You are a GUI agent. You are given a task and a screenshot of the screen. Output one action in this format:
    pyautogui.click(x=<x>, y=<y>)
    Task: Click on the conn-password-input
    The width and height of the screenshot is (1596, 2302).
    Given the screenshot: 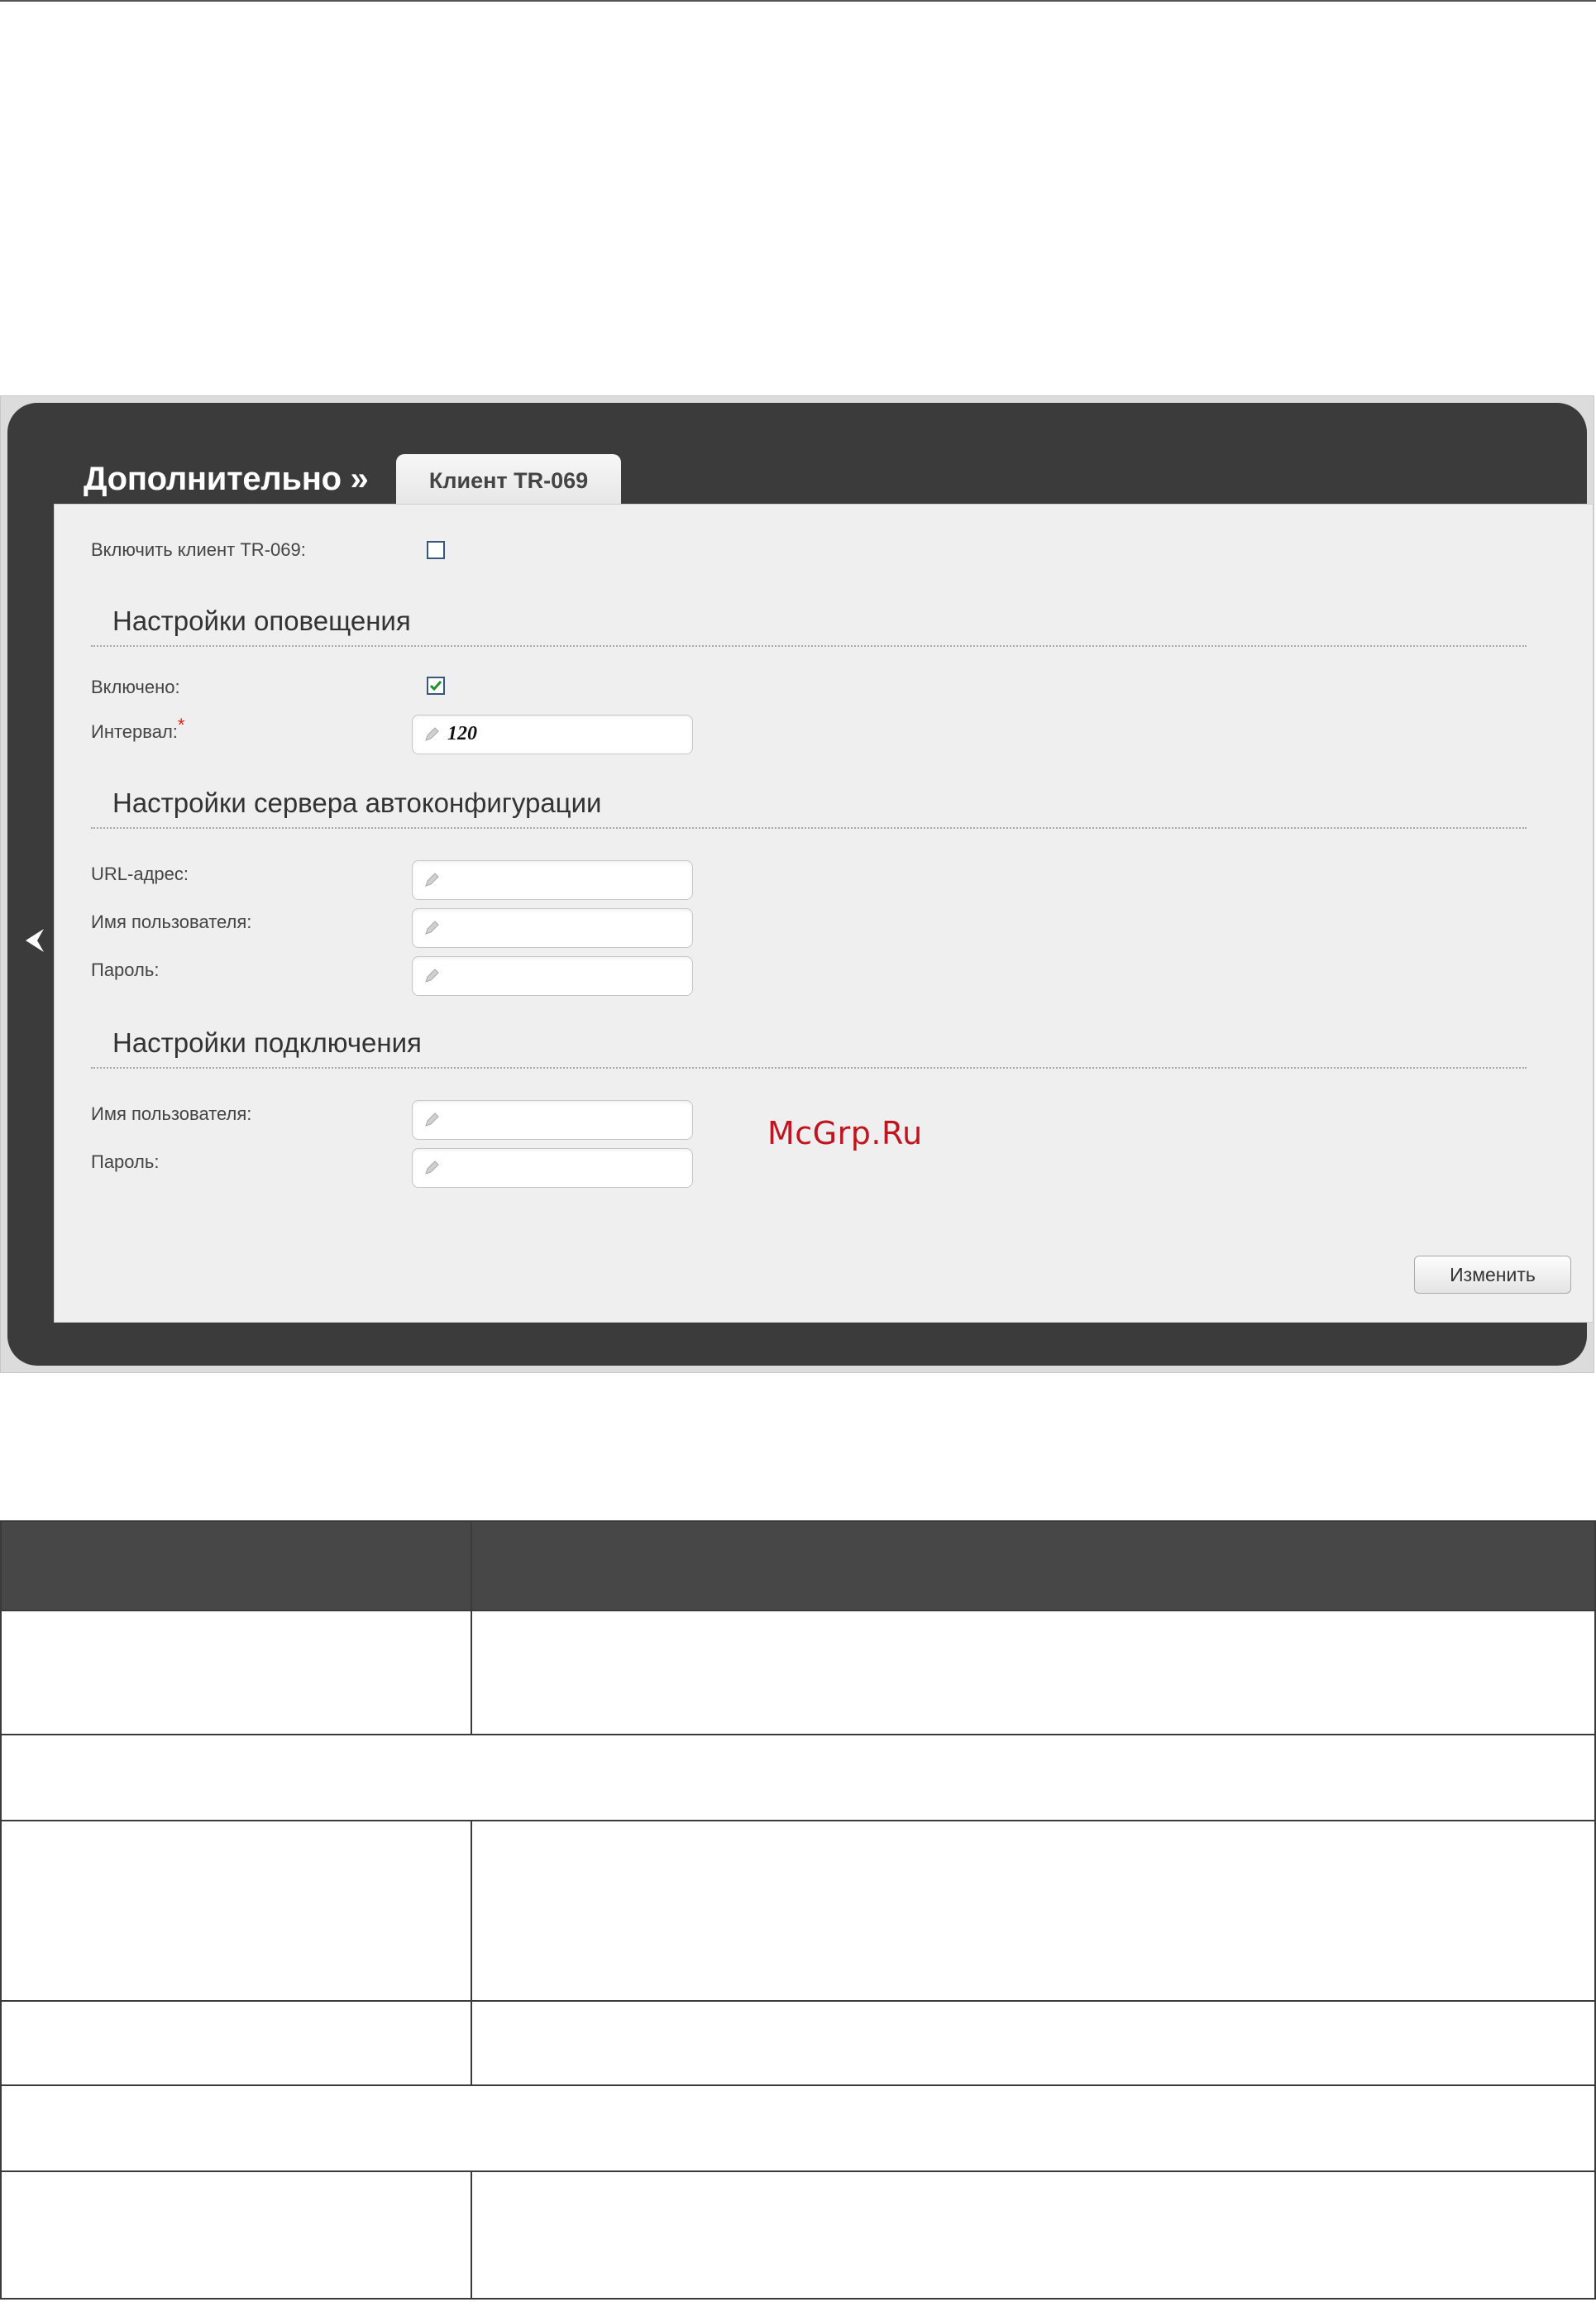 What is the action you would take?
    pyautogui.click(x=552, y=1168)
    